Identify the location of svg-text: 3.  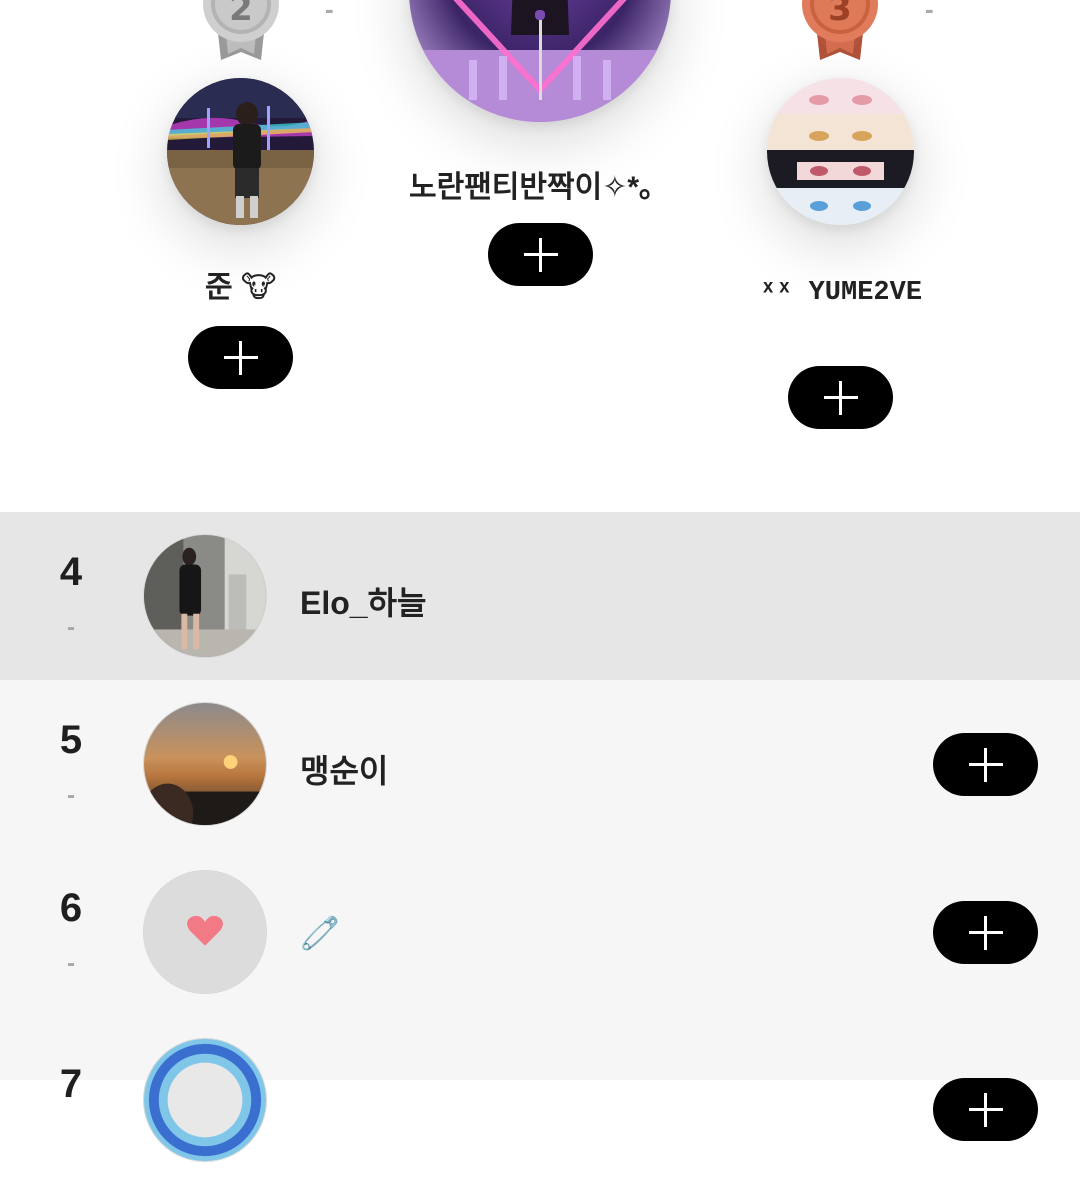
(840, 14).